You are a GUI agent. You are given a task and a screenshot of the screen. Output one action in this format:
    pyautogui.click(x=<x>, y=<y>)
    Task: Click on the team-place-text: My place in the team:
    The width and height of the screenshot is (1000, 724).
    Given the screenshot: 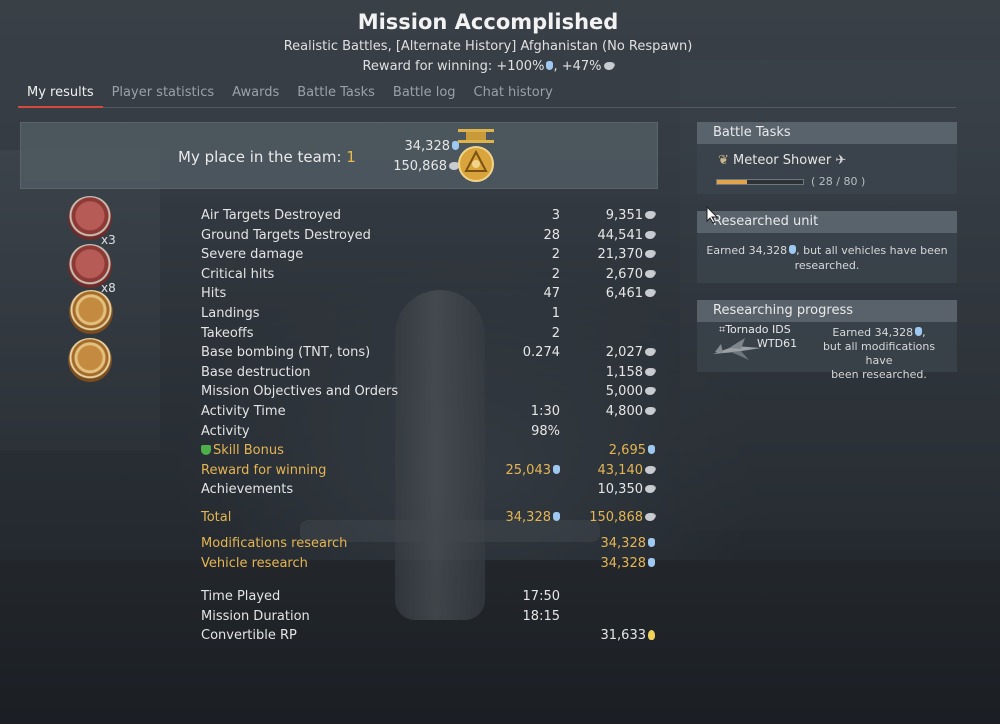 What is the action you would take?
    pyautogui.click(x=262, y=157)
    